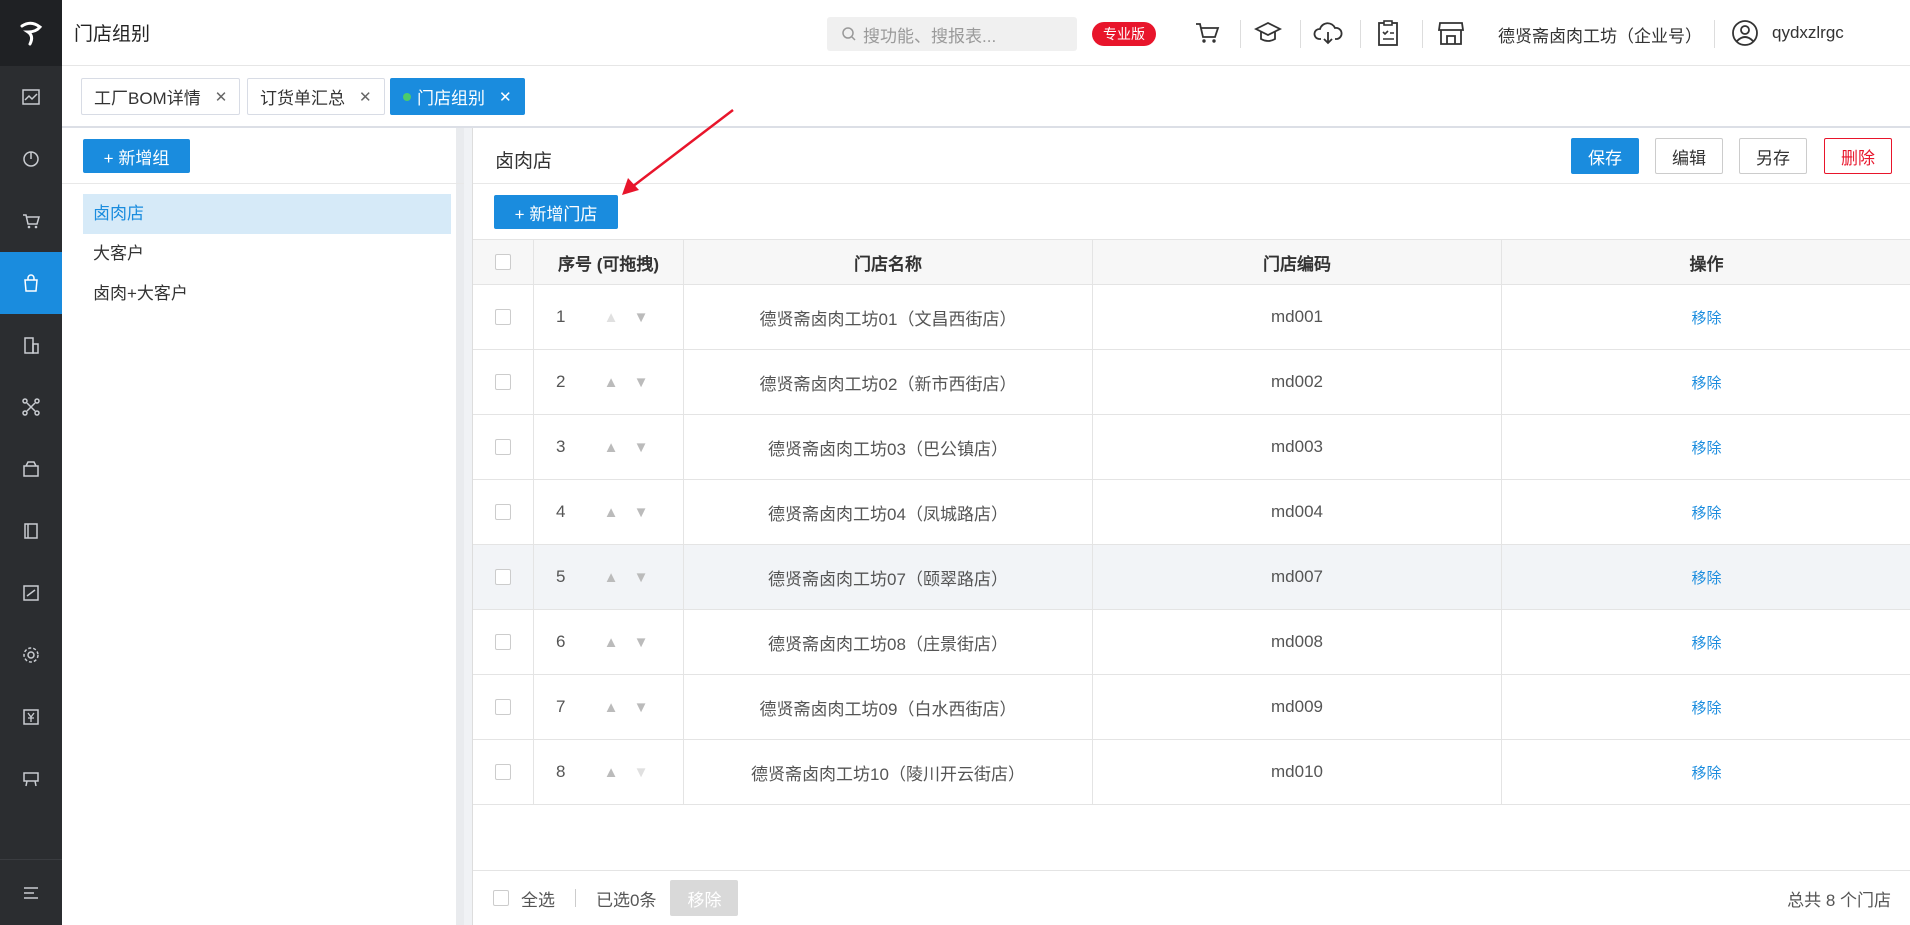  What do you see at coordinates (267, 254) in the screenshot?
I see `group-item-dakehu: 大客户` at bounding box center [267, 254].